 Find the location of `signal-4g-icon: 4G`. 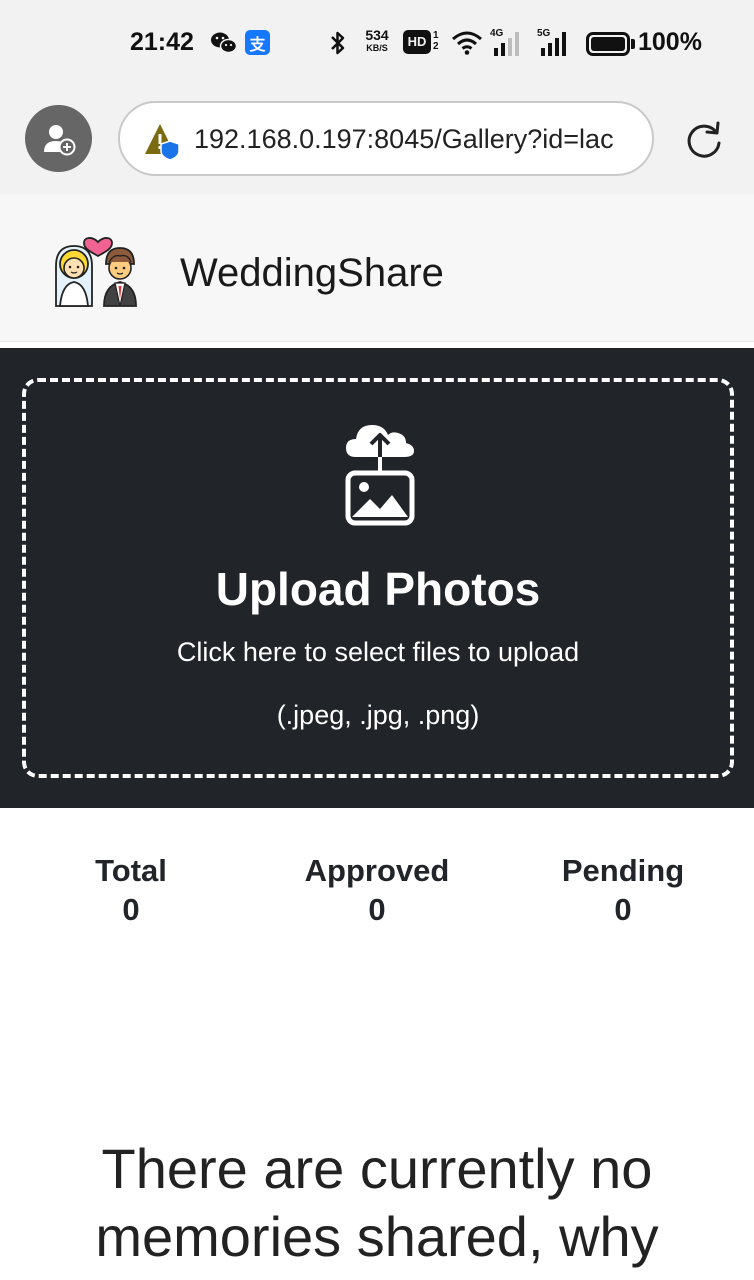

signal-4g-icon: 4G is located at coordinates (510, 43).